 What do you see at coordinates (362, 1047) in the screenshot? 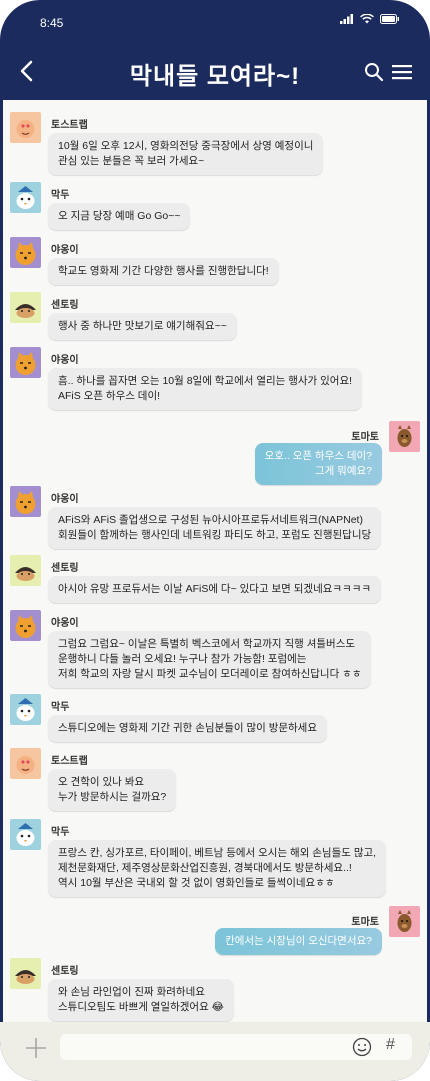
I see `emoji-icon` at bounding box center [362, 1047].